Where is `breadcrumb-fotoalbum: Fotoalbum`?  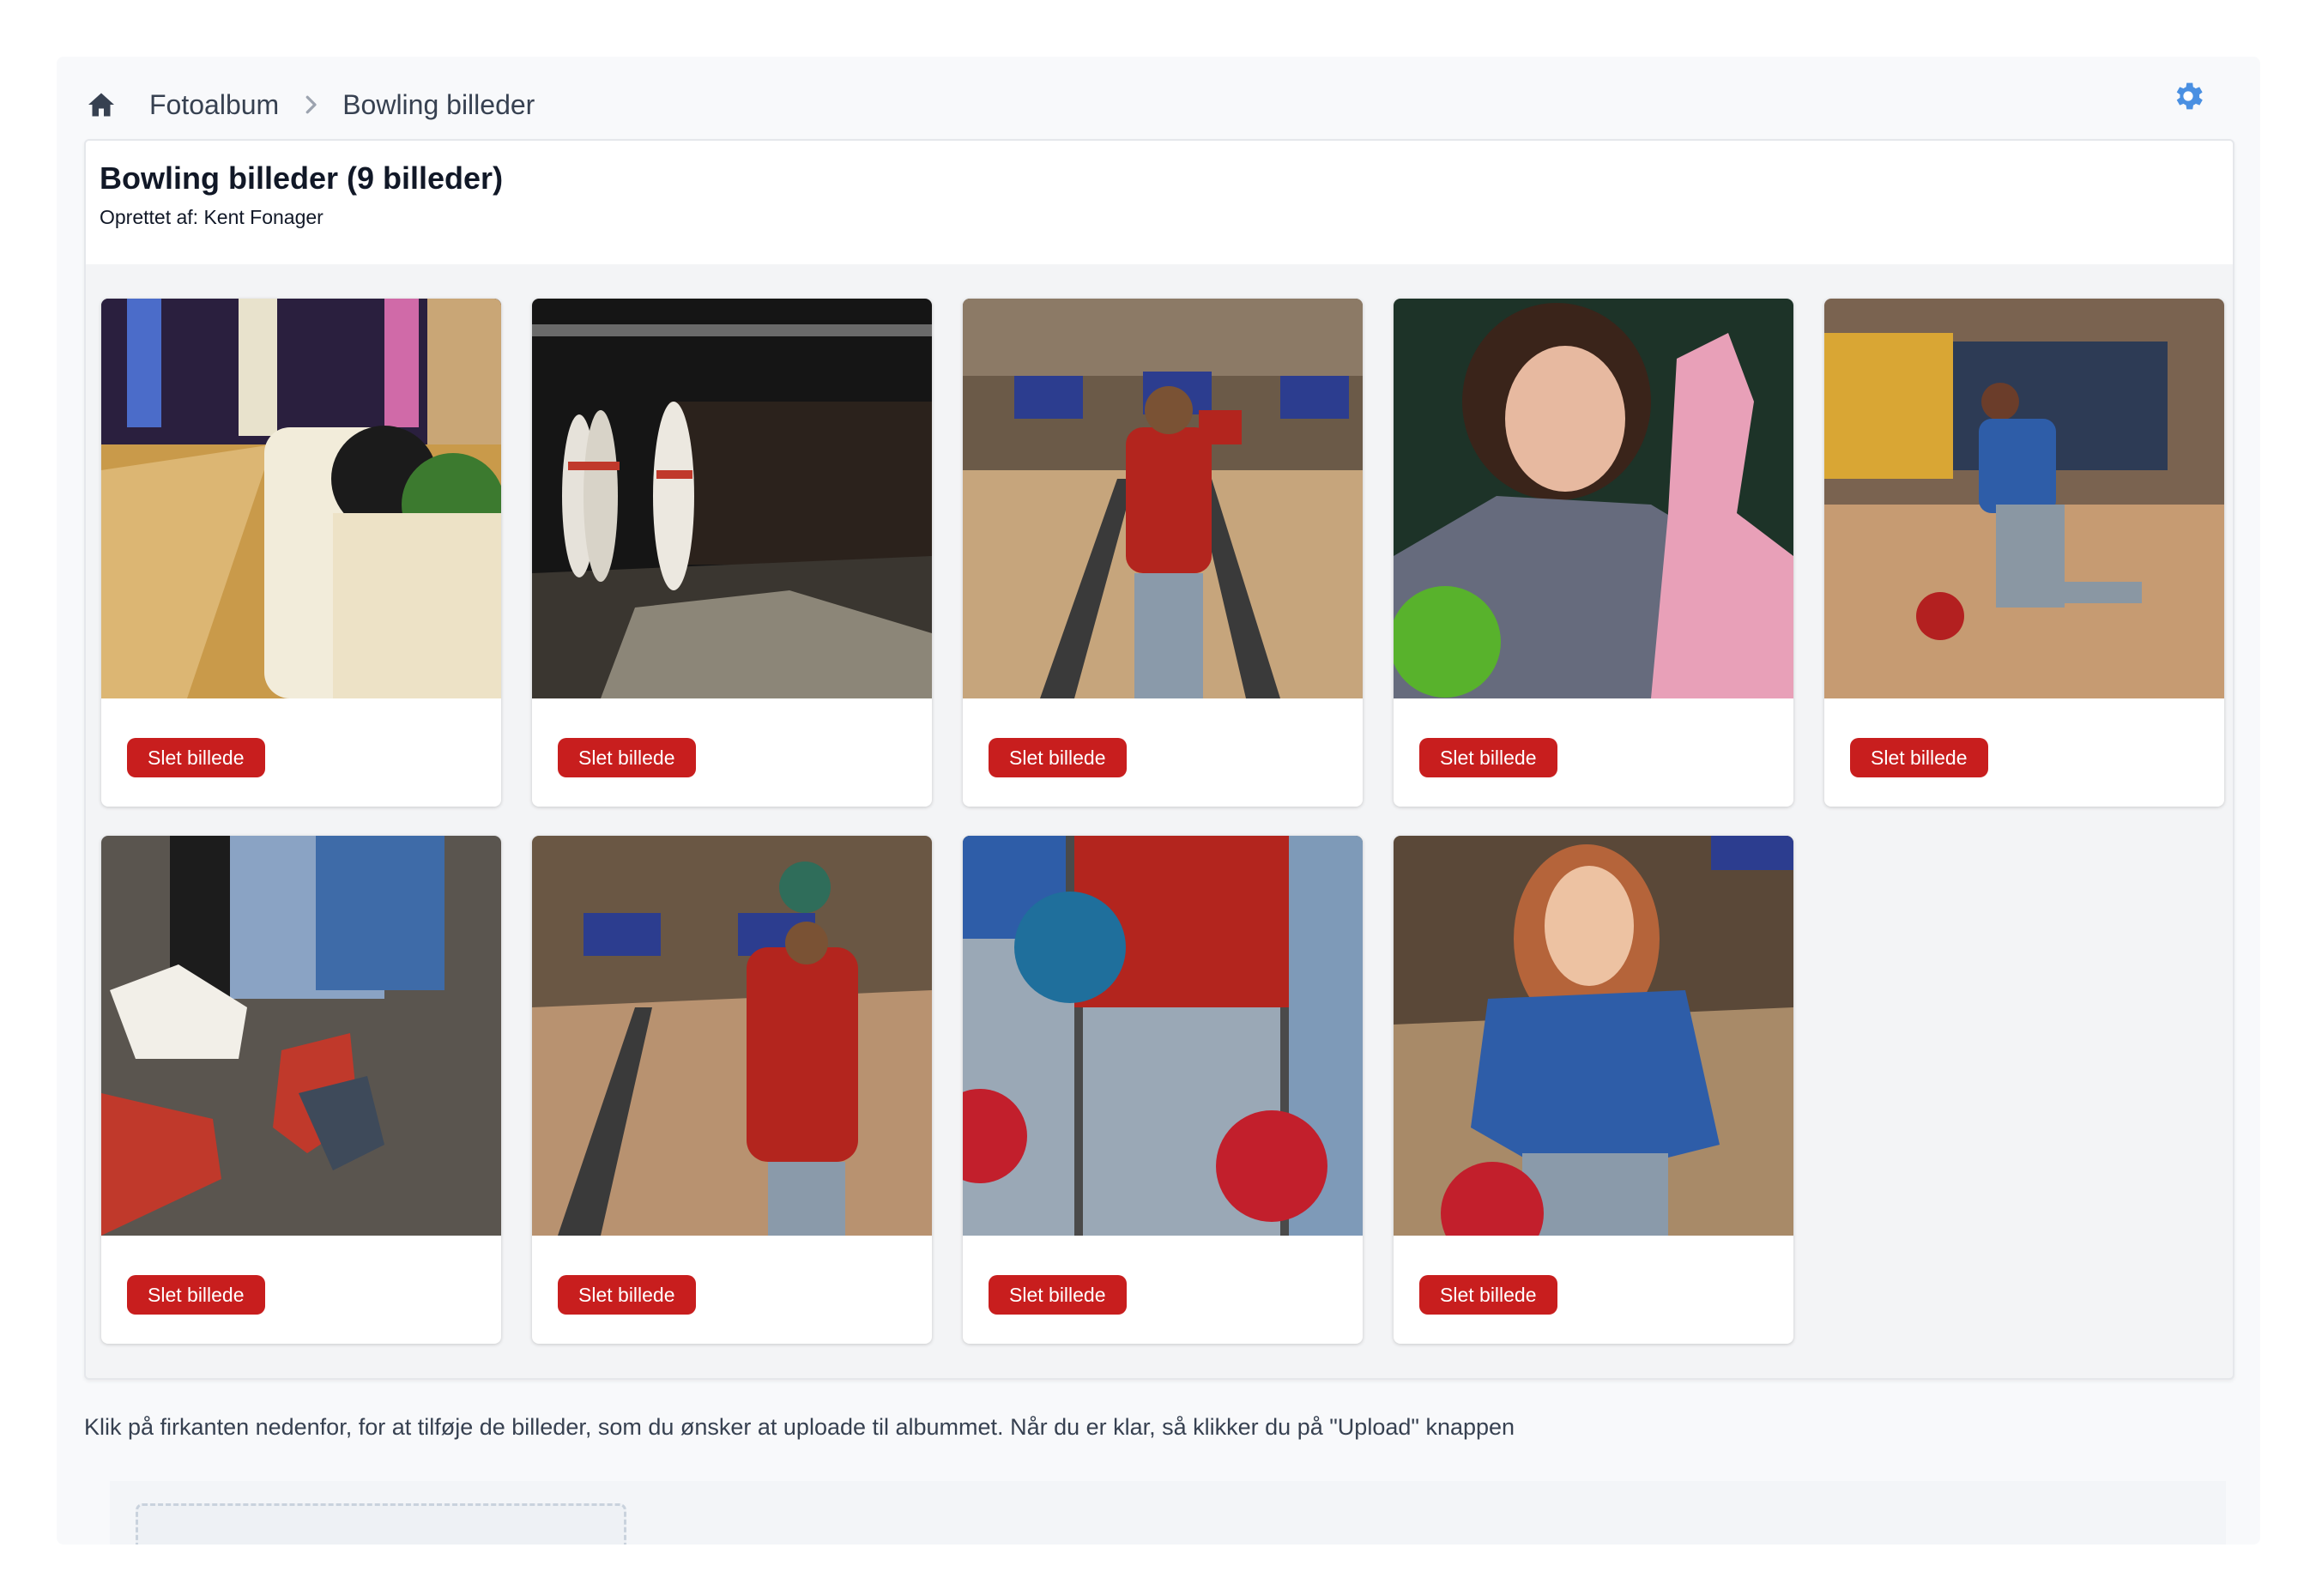
breadcrumb-fotoalbum: Fotoalbum is located at coordinates (214, 105).